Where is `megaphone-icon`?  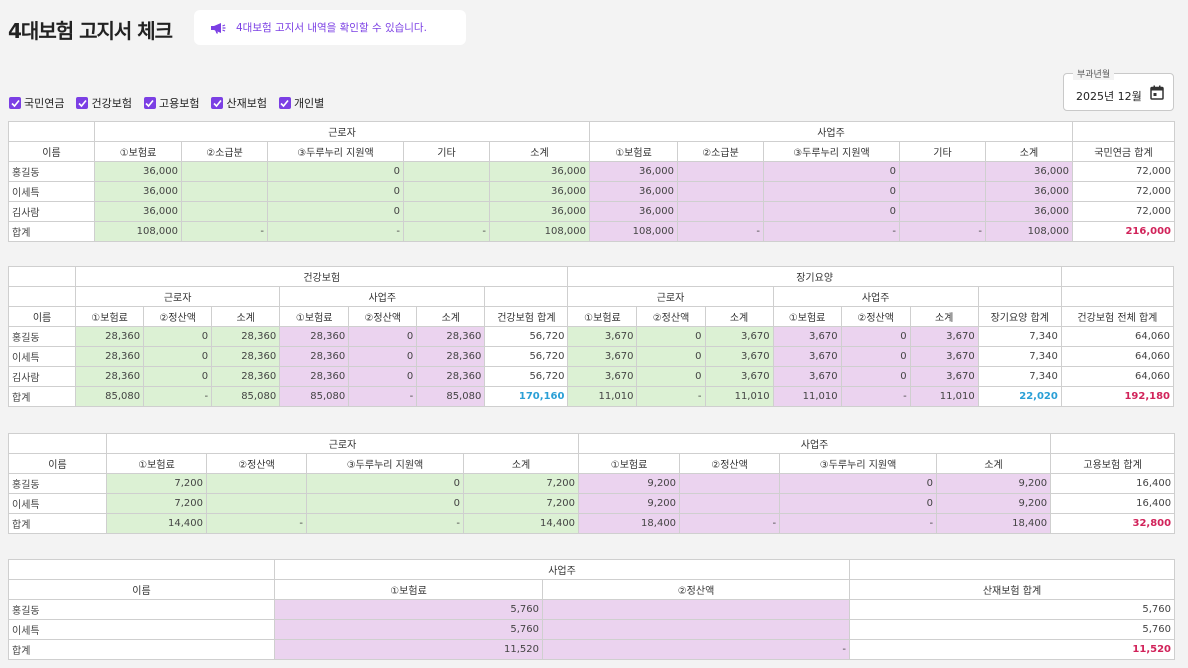 megaphone-icon is located at coordinates (218, 27).